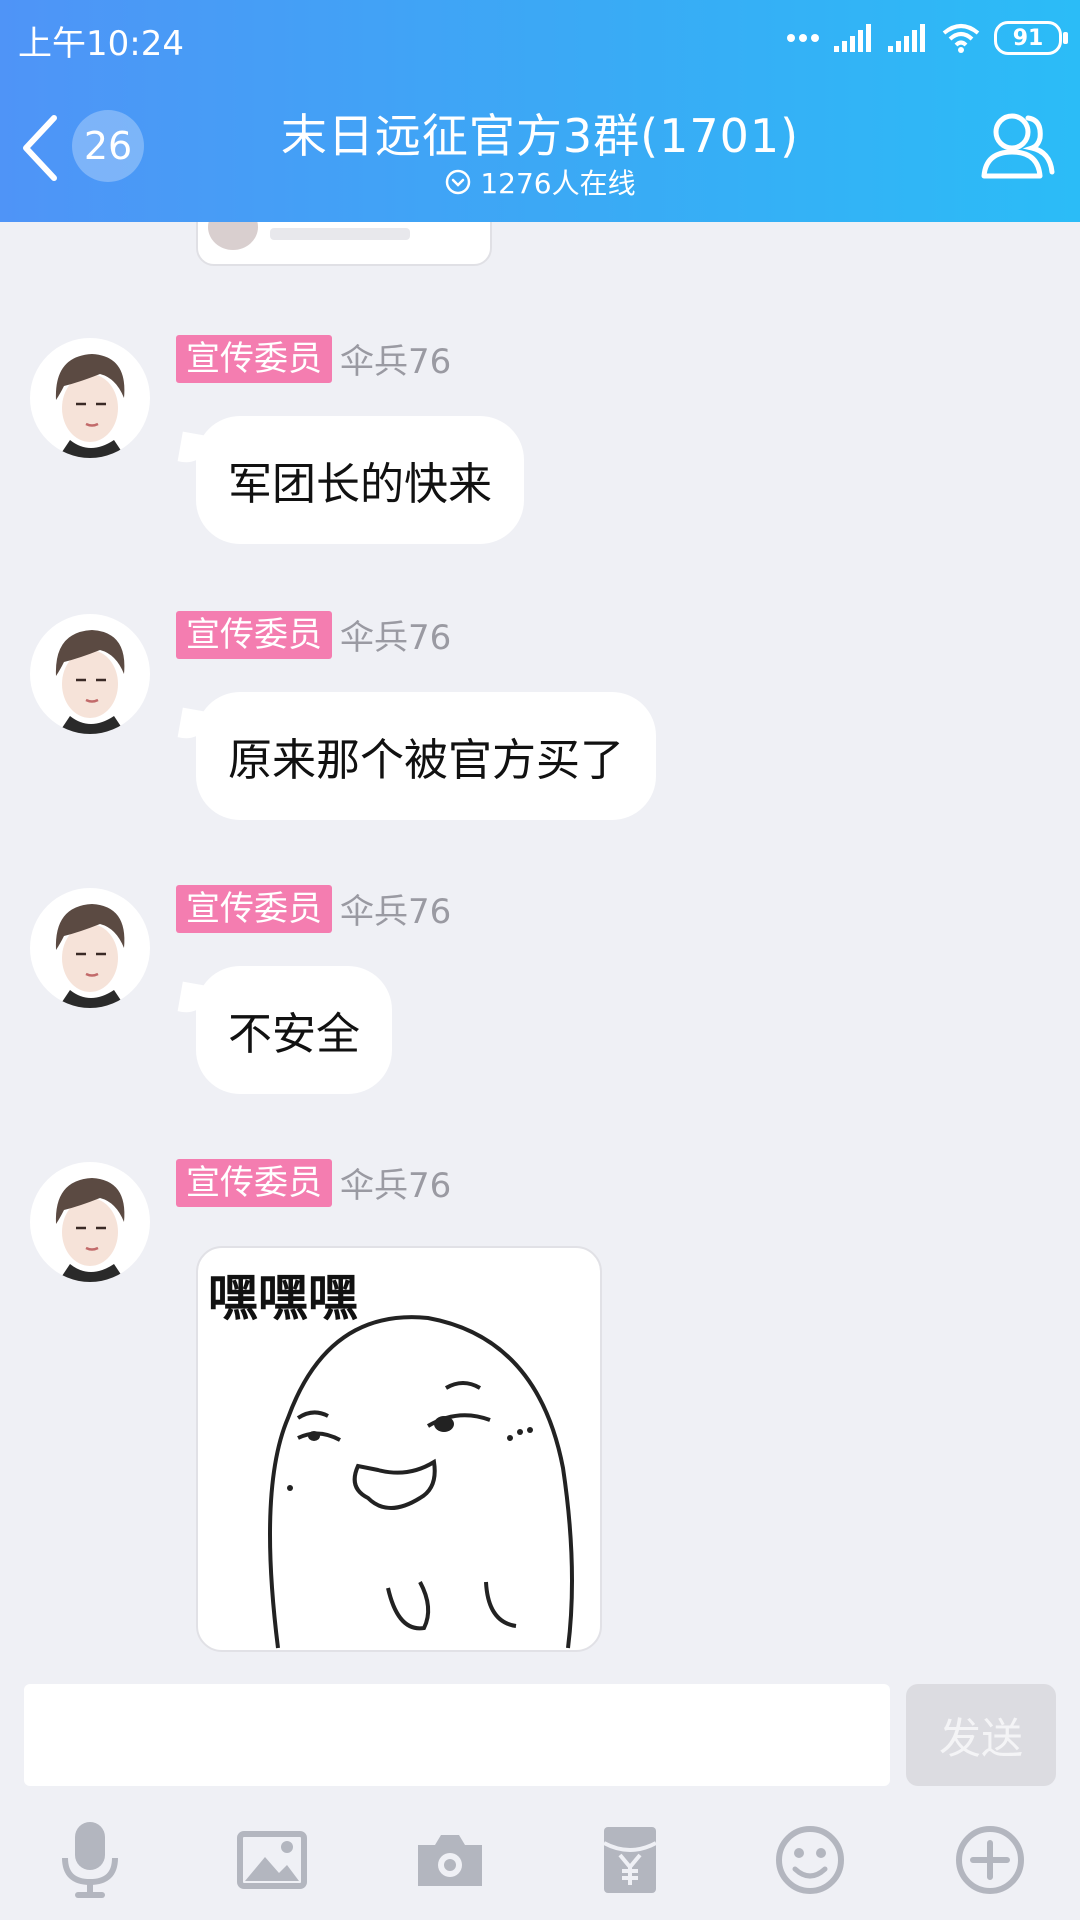 Image resolution: width=1080 pixels, height=1920 pixels. Describe the element at coordinates (90, 1860) in the screenshot. I see `microphone-icon` at that location.